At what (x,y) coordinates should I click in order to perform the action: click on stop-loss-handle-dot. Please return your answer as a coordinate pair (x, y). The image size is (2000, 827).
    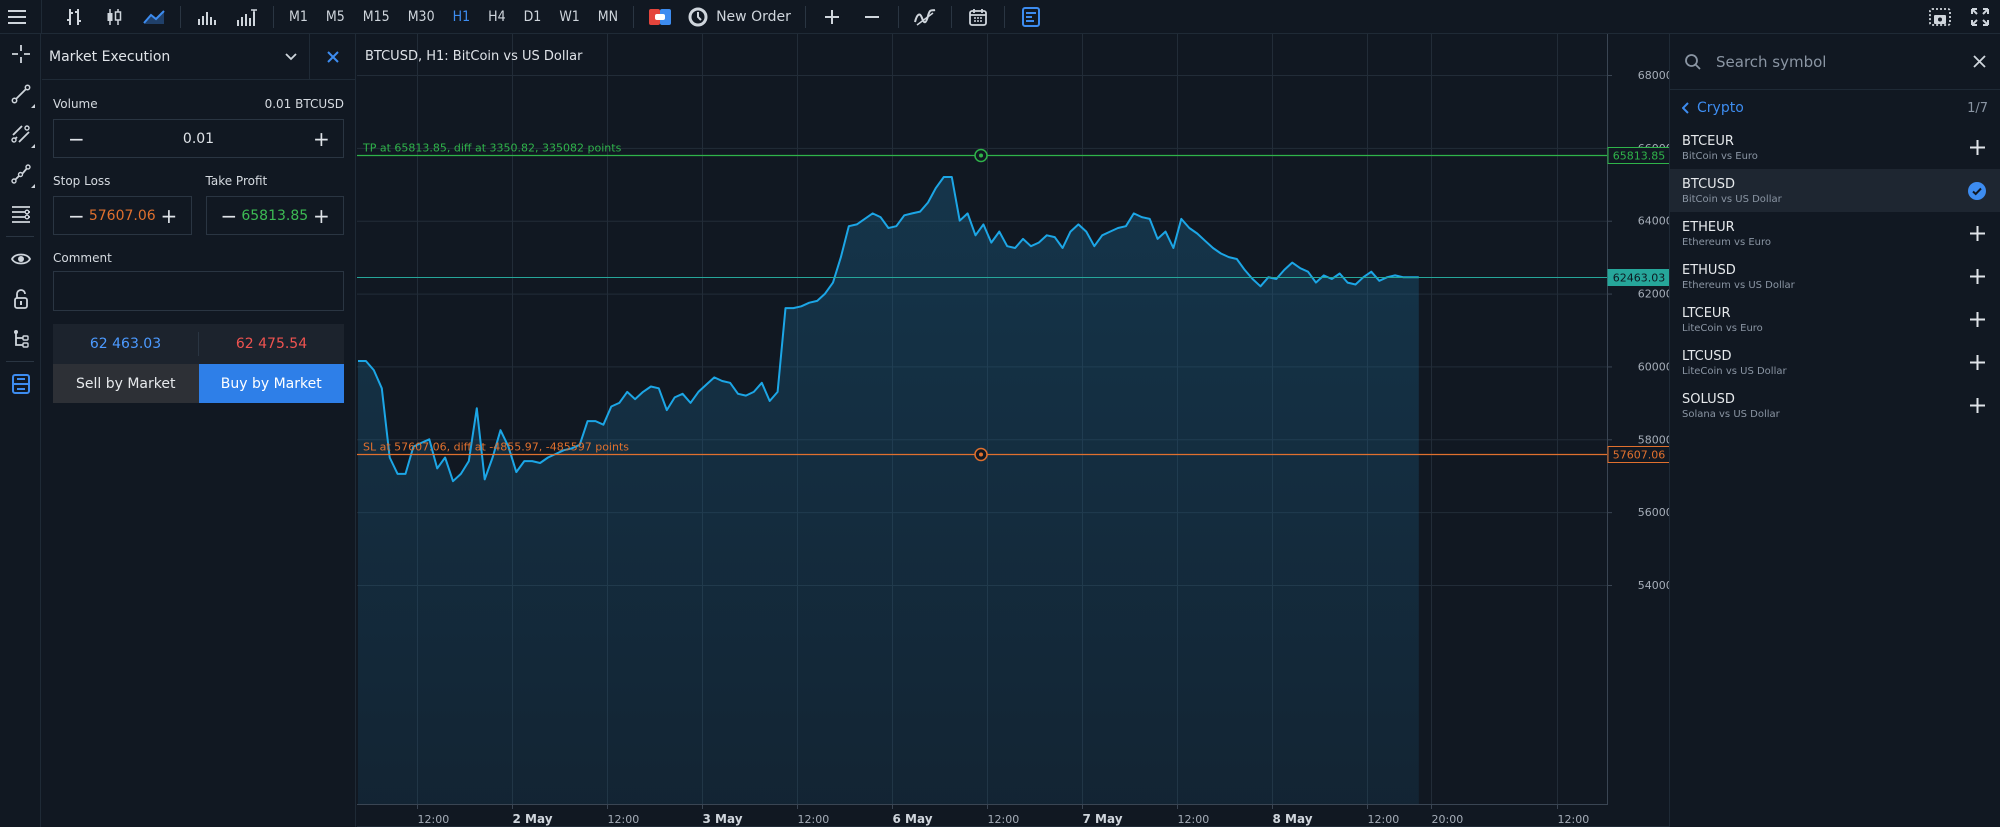
    Looking at the image, I should click on (981, 454).